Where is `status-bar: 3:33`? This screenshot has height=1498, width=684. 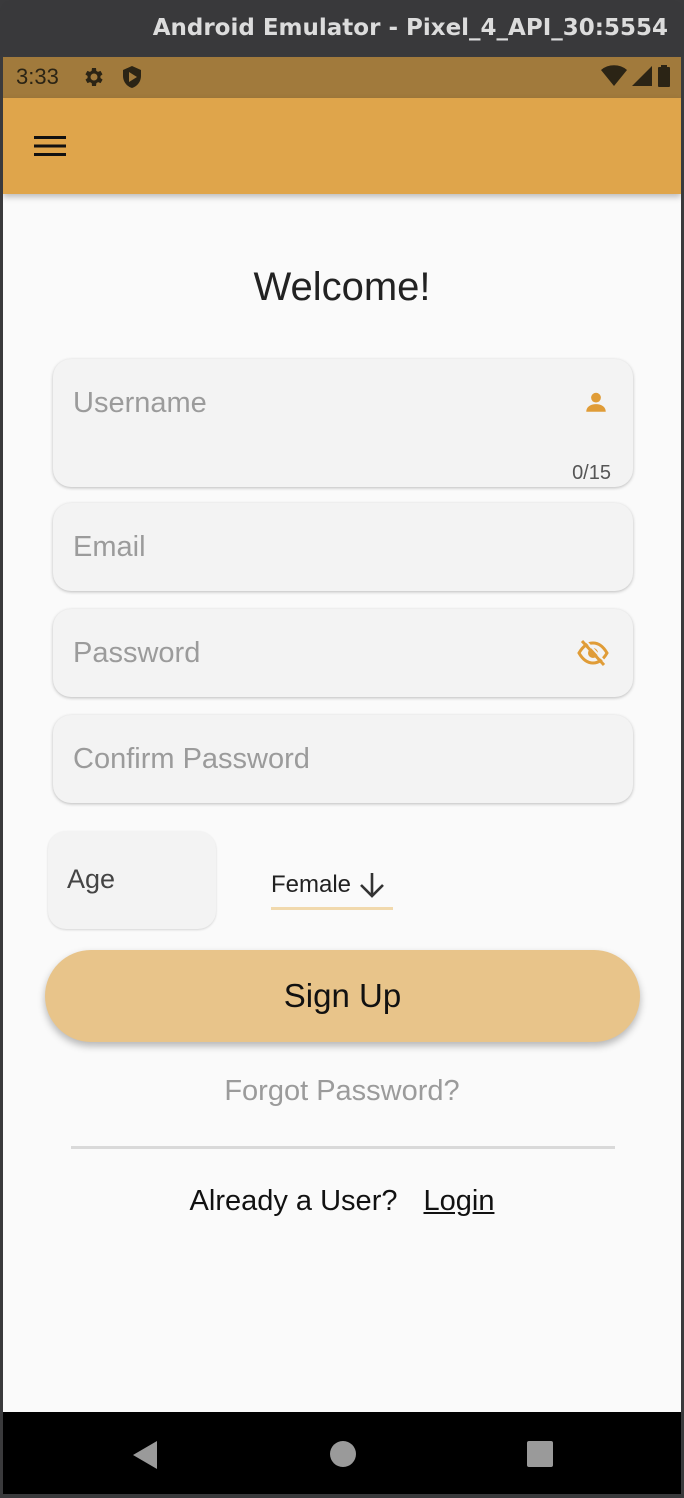 status-bar: 3:33 is located at coordinates (342, 77).